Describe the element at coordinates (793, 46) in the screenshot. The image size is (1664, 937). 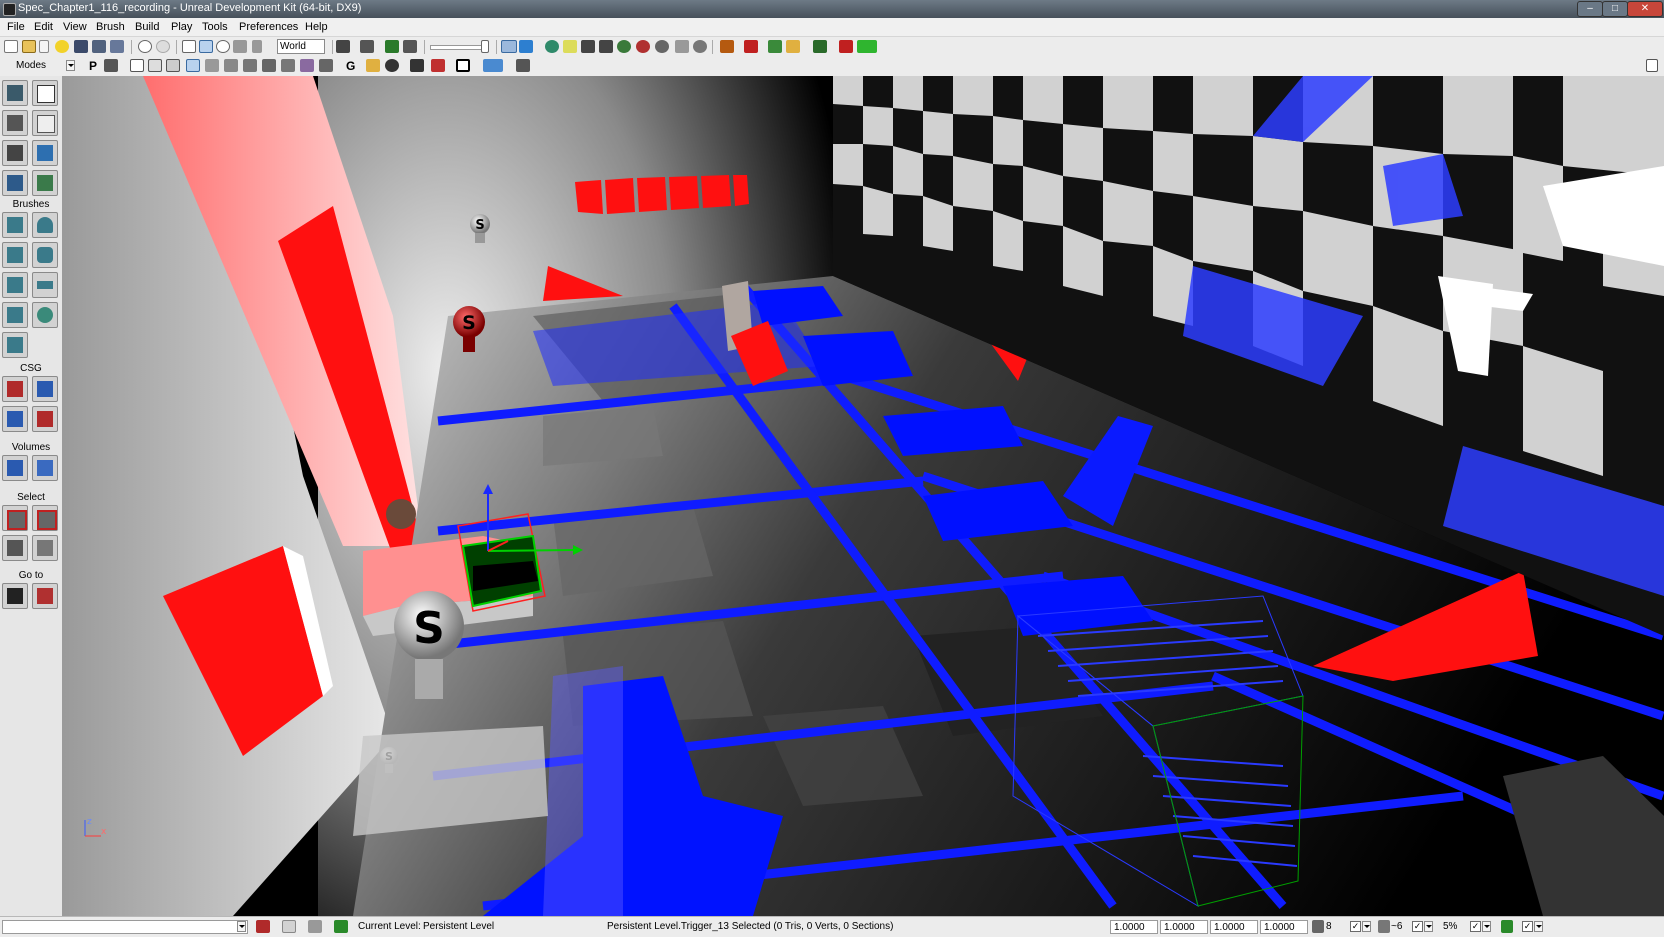
I see `folder-icon` at that location.